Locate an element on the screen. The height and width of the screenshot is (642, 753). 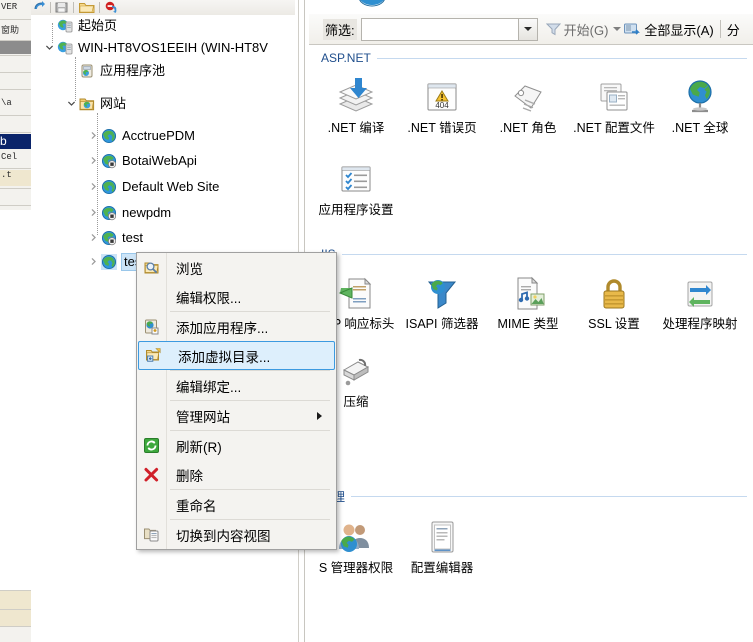
filter-go-button: 开始(G) is located at coordinates (576, 29).